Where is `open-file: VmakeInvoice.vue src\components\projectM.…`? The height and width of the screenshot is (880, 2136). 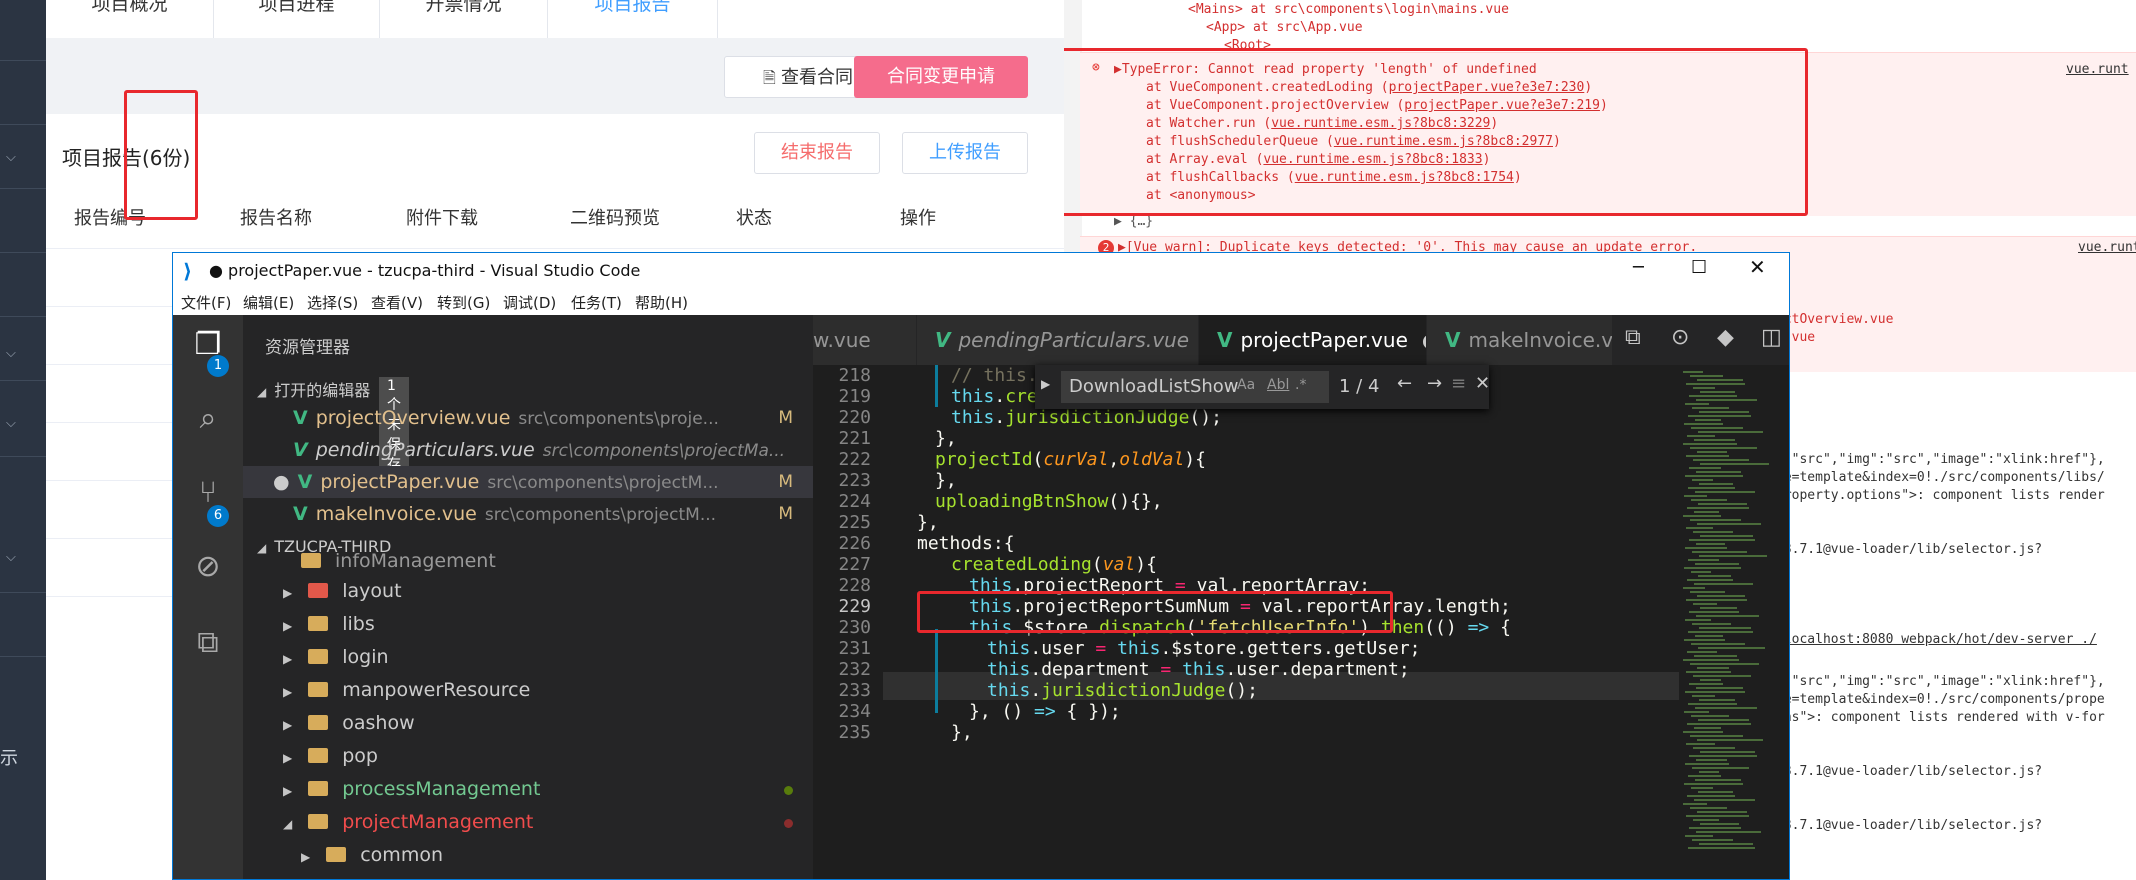 open-file: VmakeInvoice.vue src\components\projectM.… is located at coordinates (528, 514).